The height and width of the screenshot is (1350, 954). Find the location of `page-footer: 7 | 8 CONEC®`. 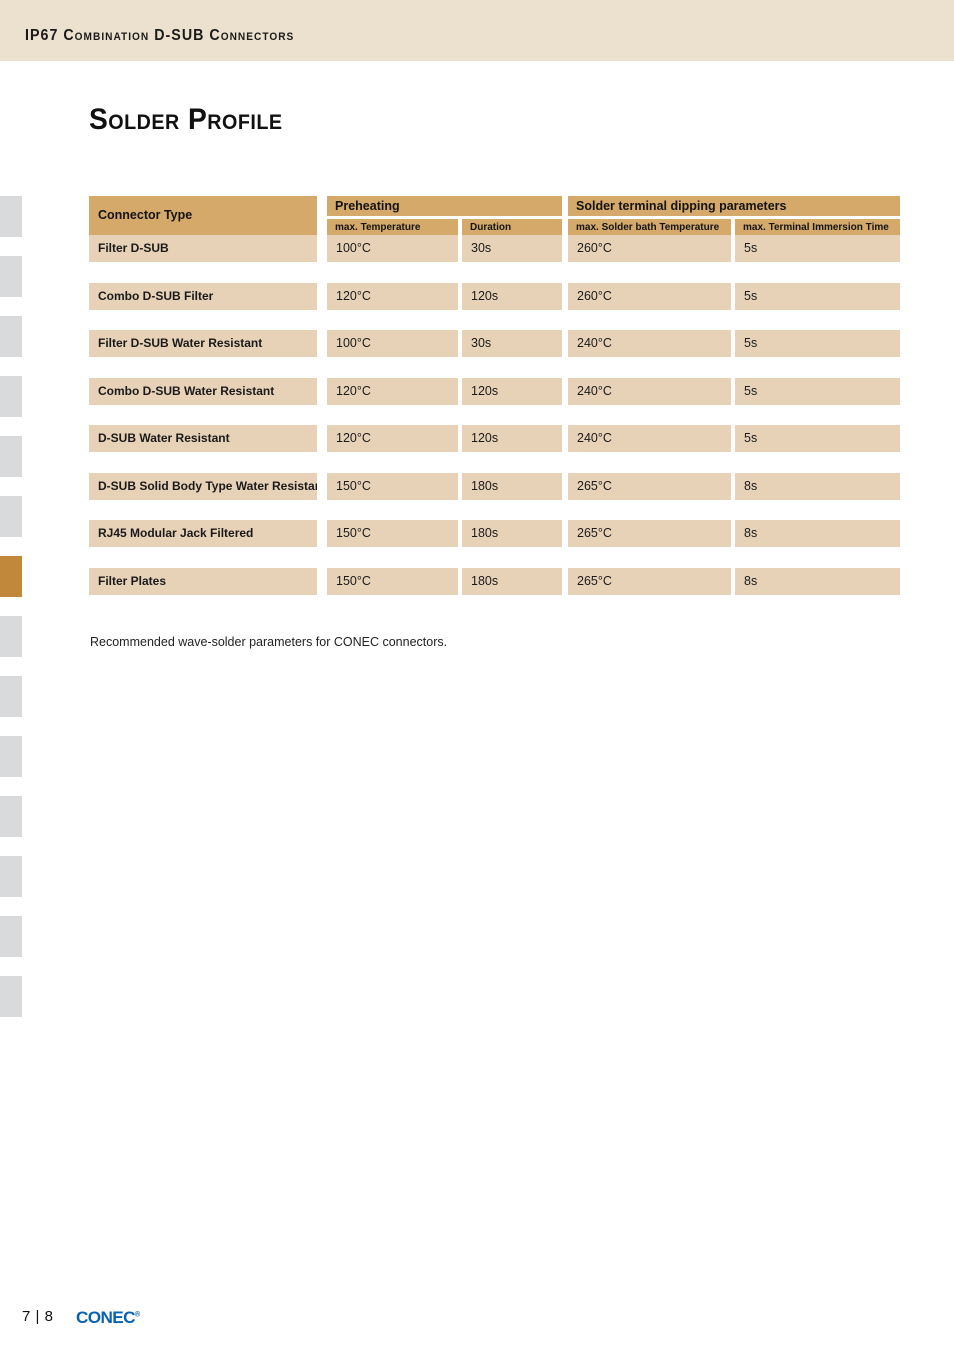

page-footer: 7 | 8 CONEC® is located at coordinates (477, 1320).